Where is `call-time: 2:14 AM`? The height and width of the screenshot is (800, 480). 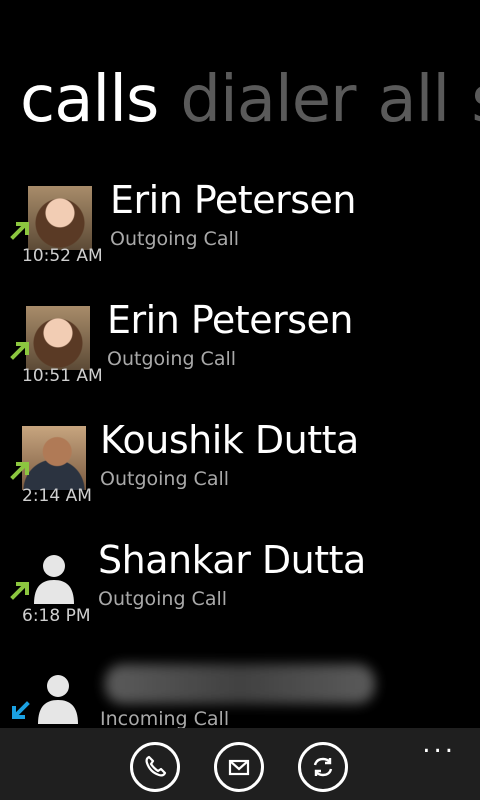 call-time: 2:14 AM is located at coordinates (57, 496).